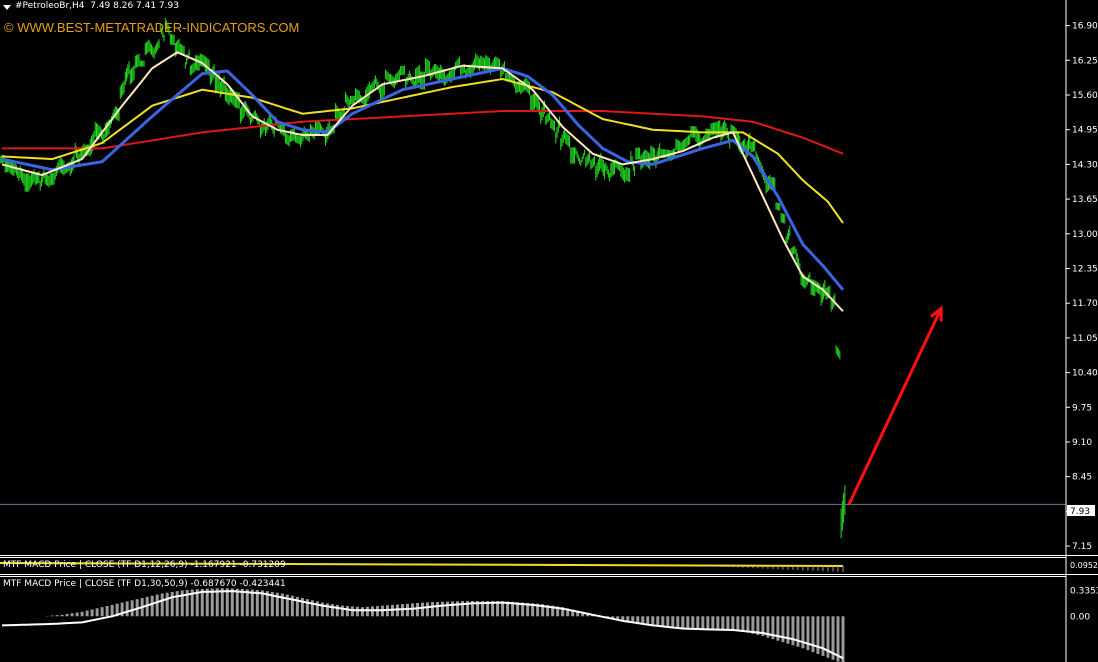 This screenshot has height=662, width=1098. I want to click on price-axis-label: 8.45, so click(1082, 478).